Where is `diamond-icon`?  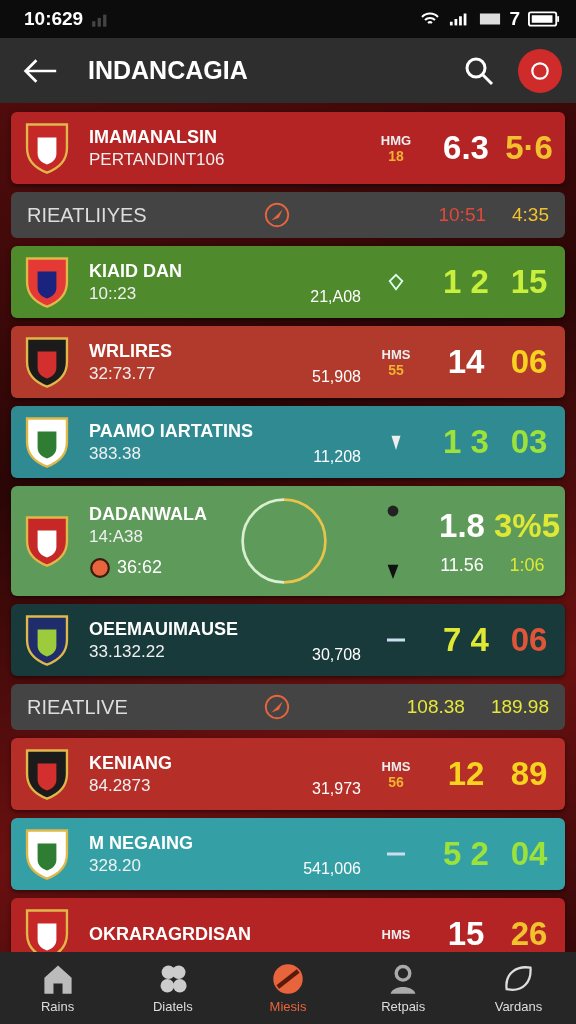
diamond-icon is located at coordinates (396, 282).